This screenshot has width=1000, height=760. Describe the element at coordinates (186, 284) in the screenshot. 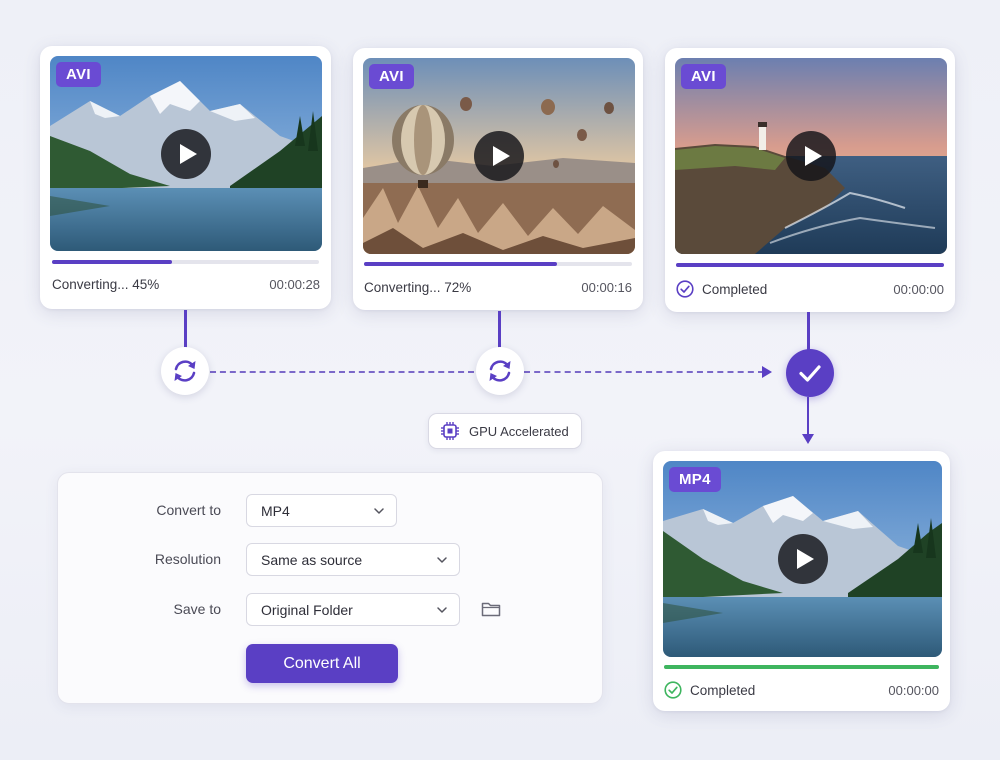

I see `status-row: Converting... 45% 00:00:28` at that location.